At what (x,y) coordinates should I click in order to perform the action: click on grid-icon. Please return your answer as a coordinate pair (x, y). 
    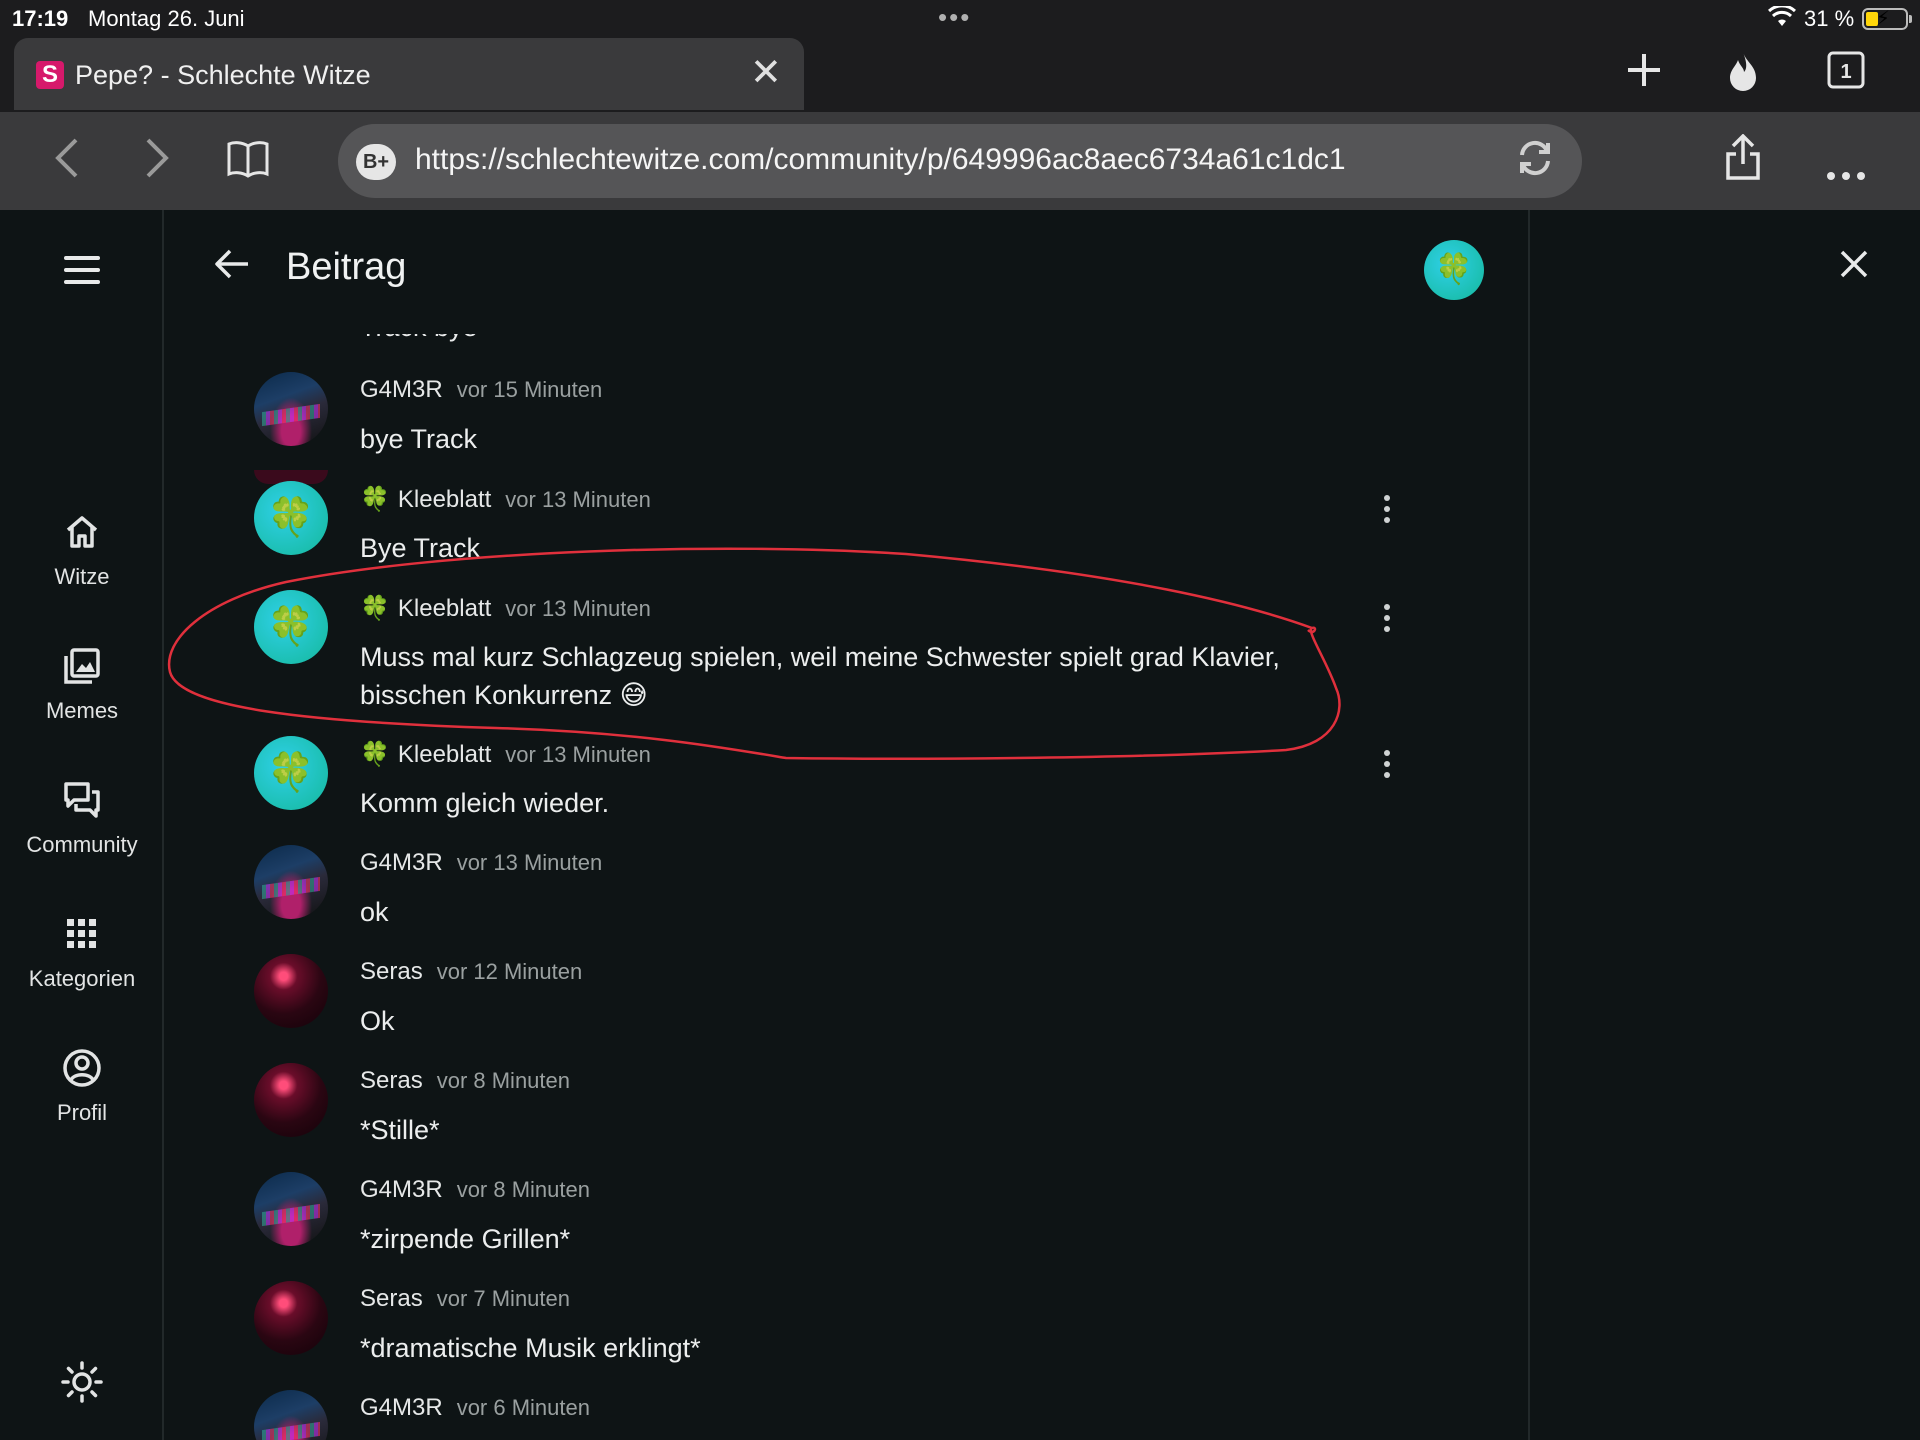
    Looking at the image, I should click on (81, 933).